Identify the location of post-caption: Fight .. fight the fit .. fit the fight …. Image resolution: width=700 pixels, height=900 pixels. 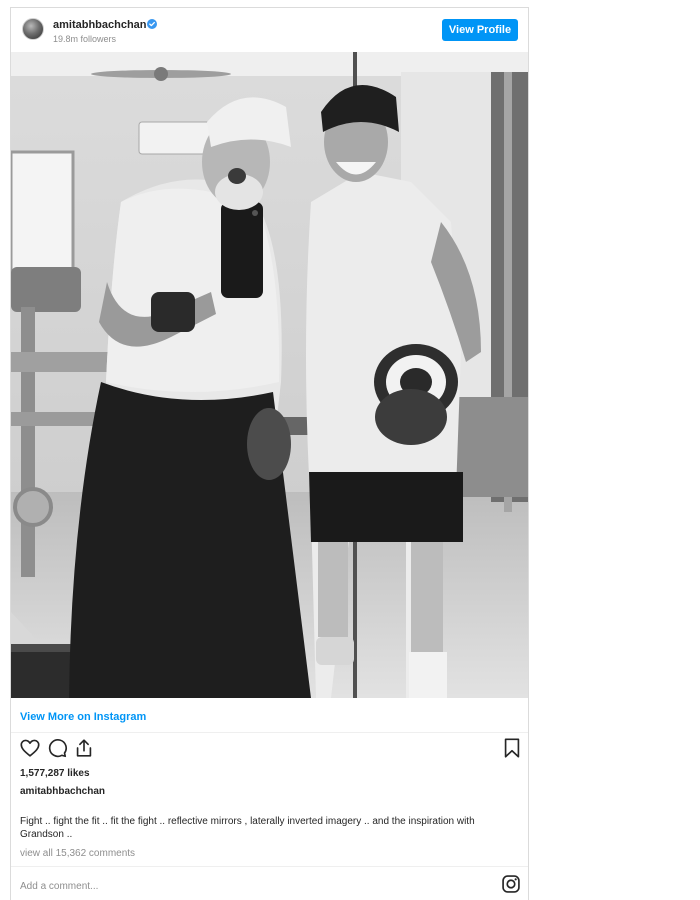
(247, 828).